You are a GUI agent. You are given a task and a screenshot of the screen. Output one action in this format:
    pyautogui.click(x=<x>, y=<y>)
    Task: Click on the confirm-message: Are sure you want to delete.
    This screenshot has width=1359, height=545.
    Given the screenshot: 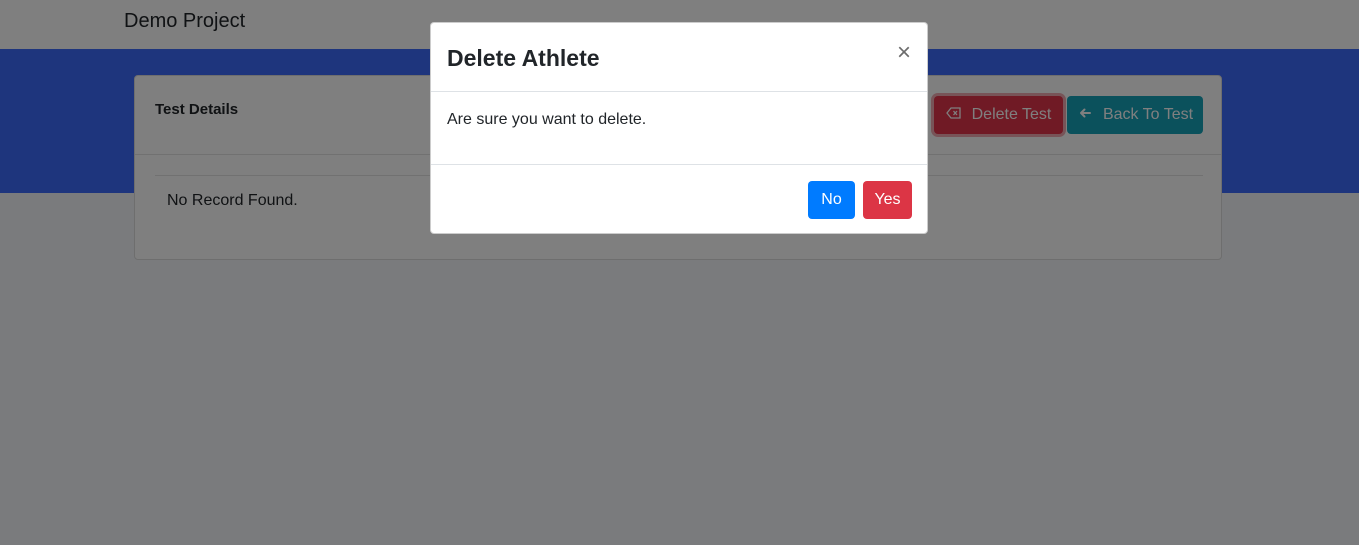 What is the action you would take?
    pyautogui.click(x=547, y=119)
    